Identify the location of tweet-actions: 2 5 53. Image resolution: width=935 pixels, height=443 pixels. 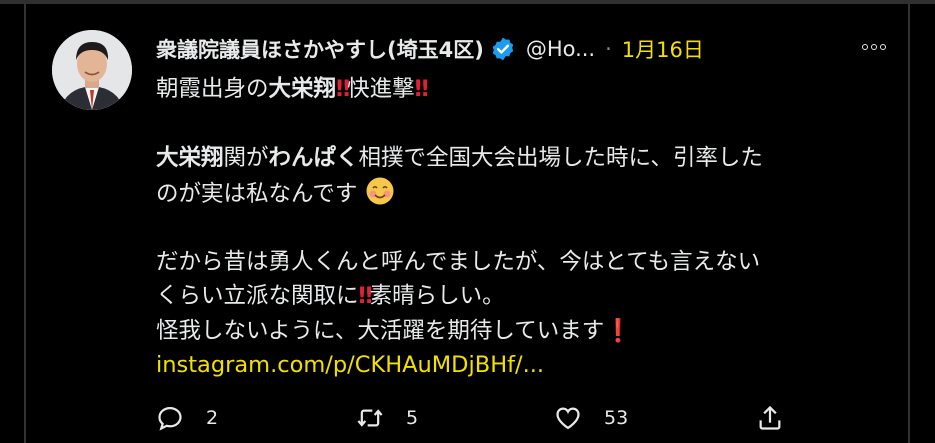
(526, 418).